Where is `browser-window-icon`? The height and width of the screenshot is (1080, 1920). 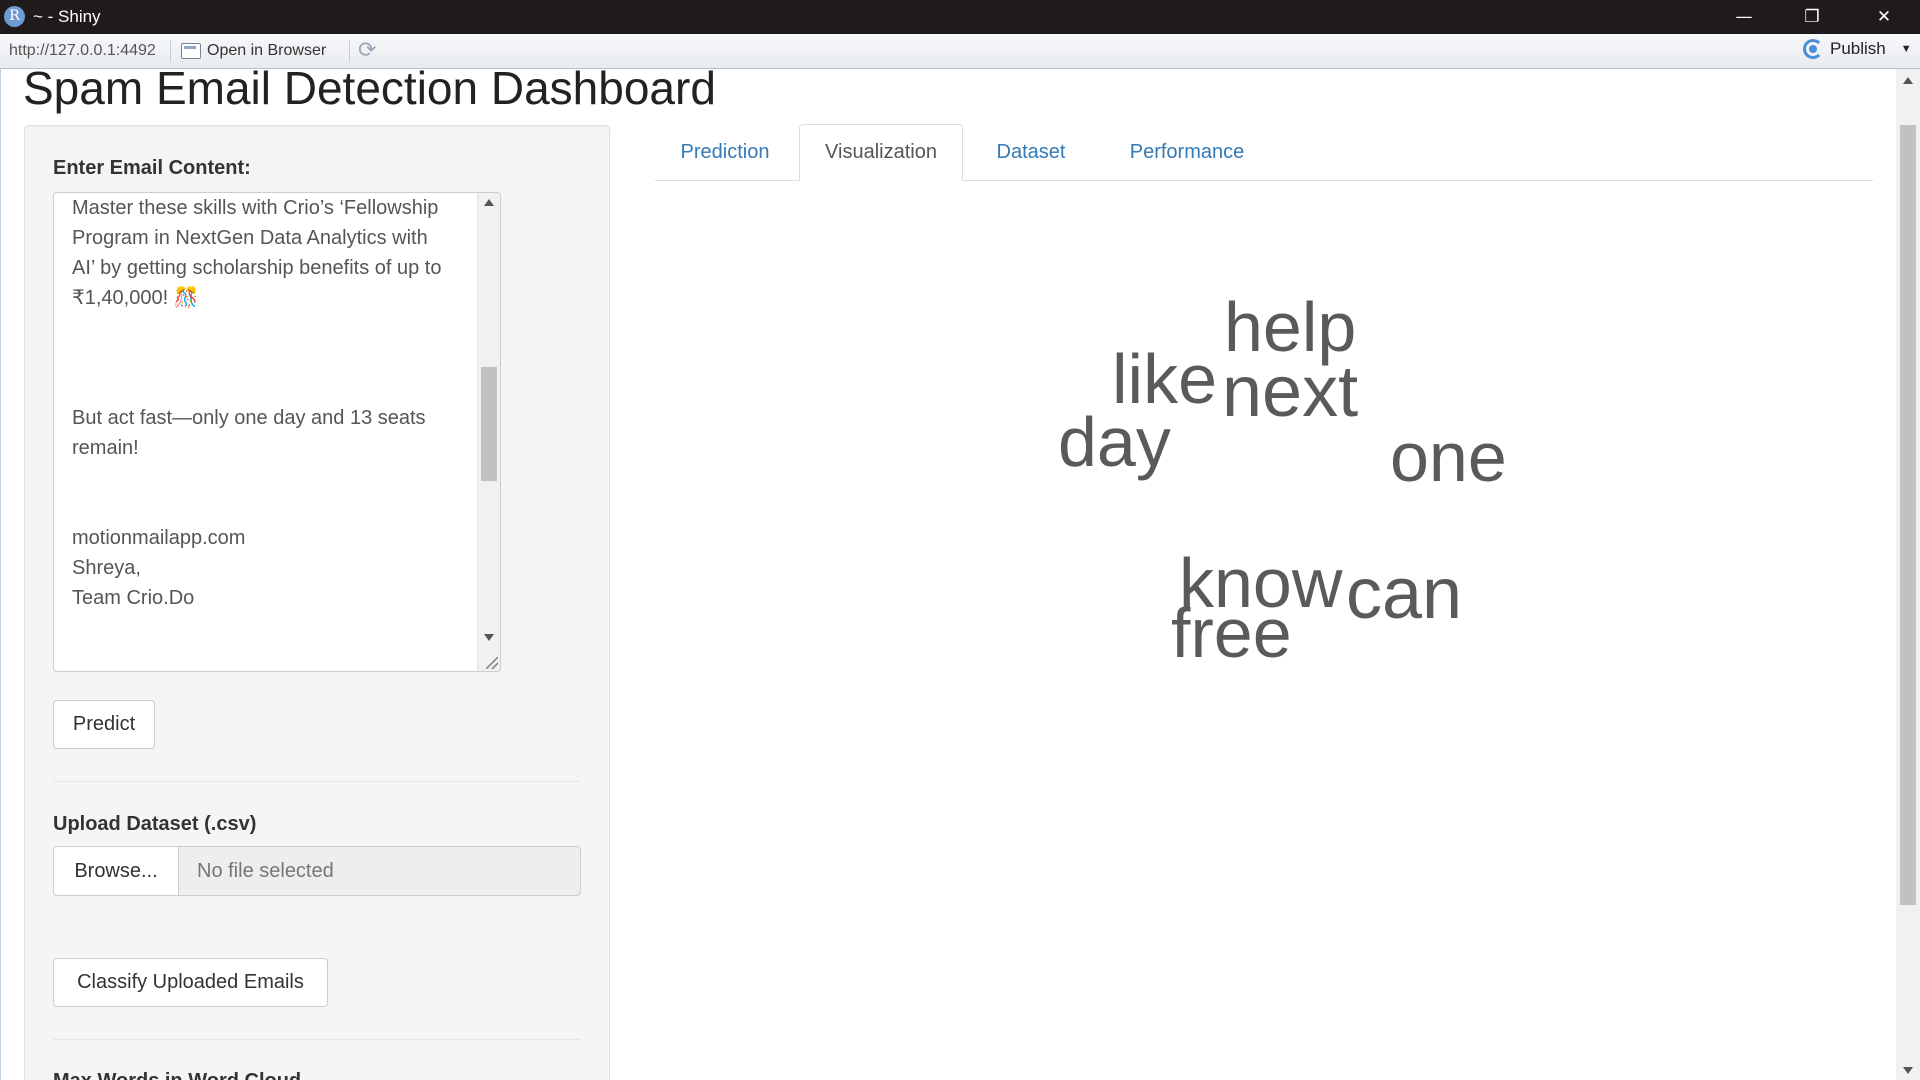 browser-window-icon is located at coordinates (191, 51).